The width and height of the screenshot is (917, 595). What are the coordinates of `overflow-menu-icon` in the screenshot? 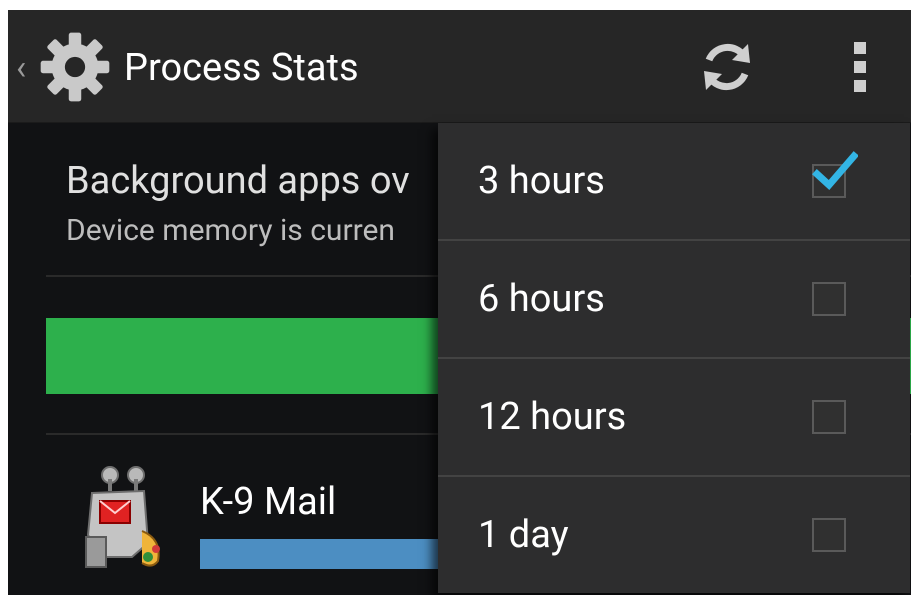 It's located at (860, 67).